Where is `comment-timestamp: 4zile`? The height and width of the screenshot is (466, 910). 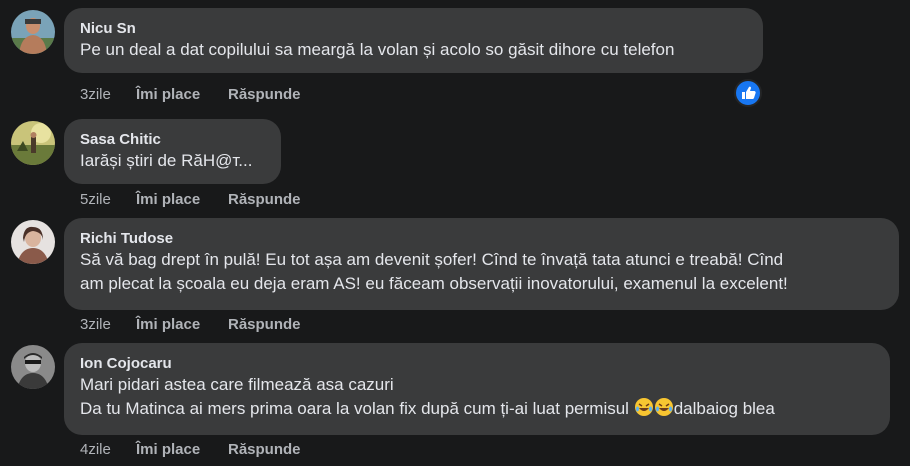 comment-timestamp: 4zile is located at coordinates (108, 450).